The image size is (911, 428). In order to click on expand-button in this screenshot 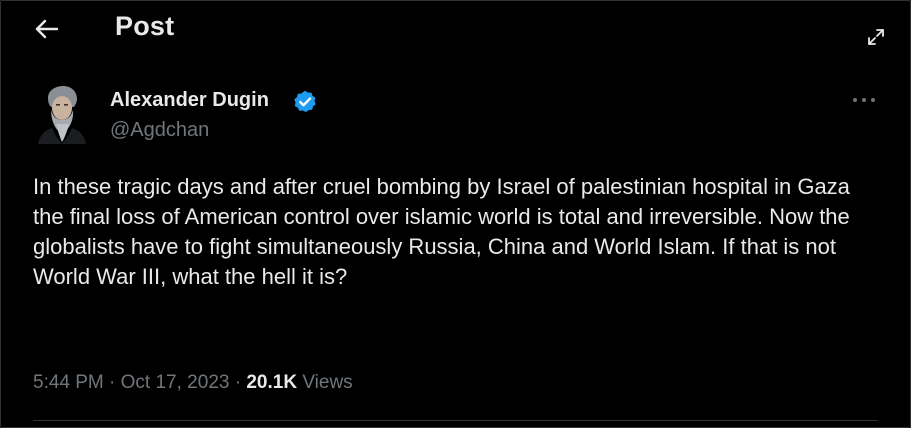, I will do `click(876, 37)`.